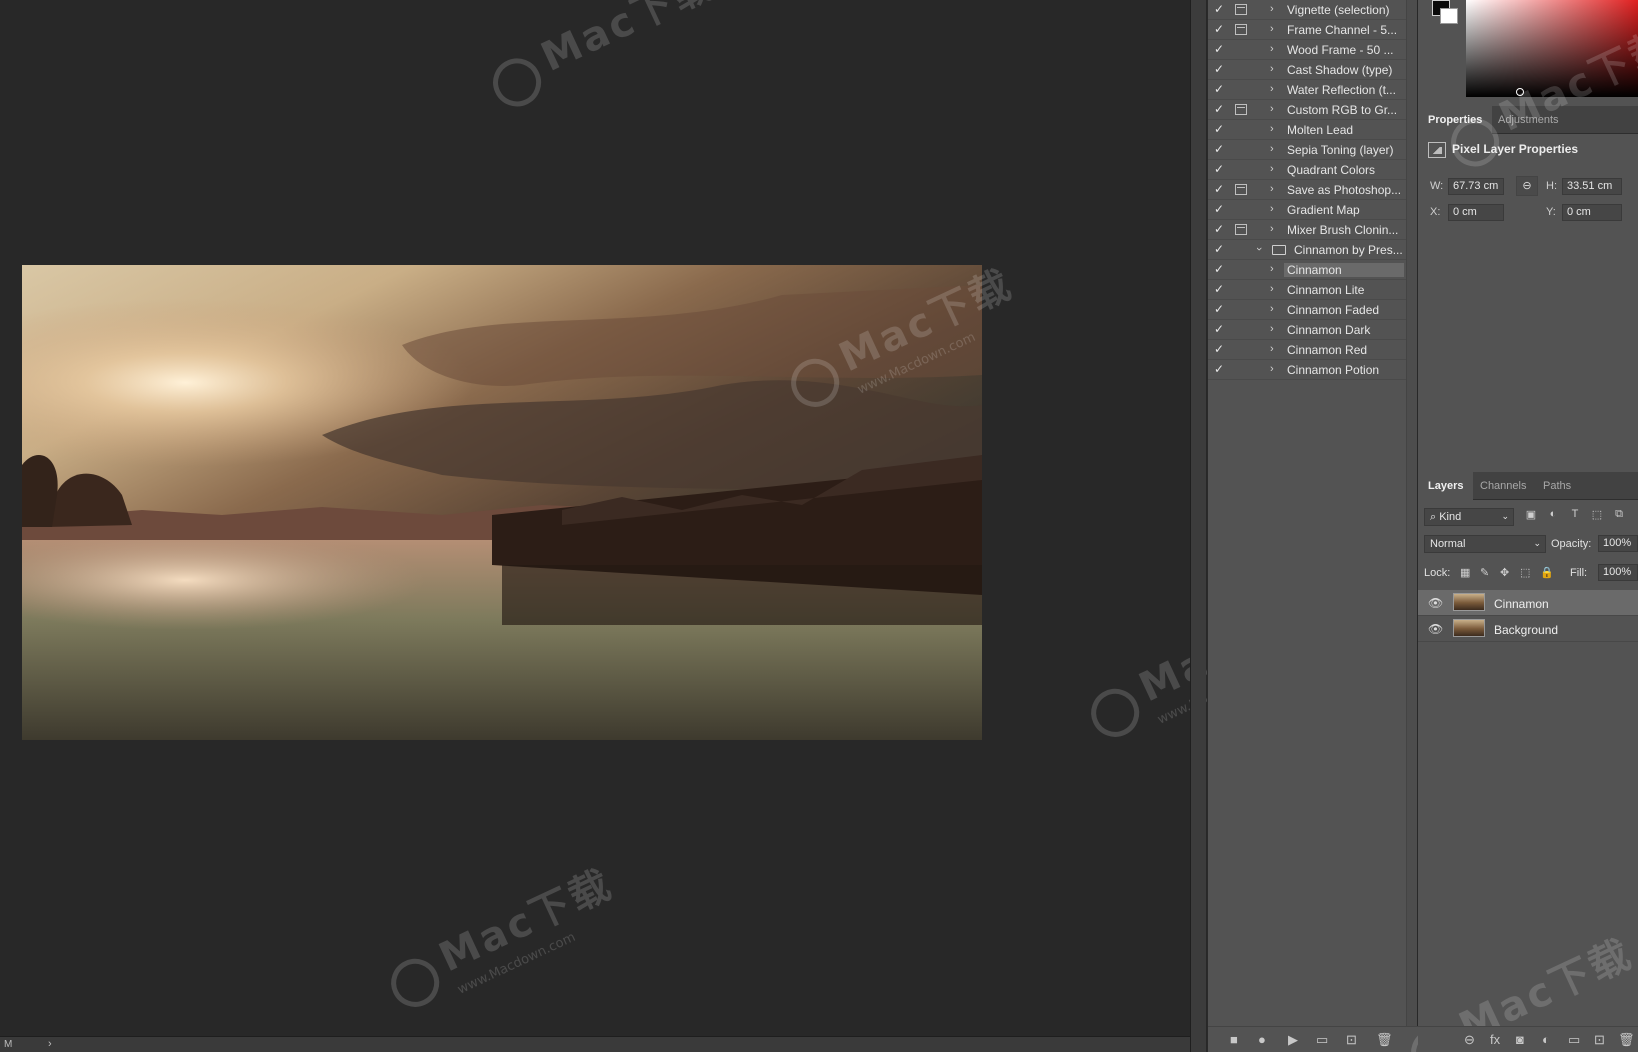  What do you see at coordinates (1618, 543) in the screenshot?
I see `opacity-field: 100%` at bounding box center [1618, 543].